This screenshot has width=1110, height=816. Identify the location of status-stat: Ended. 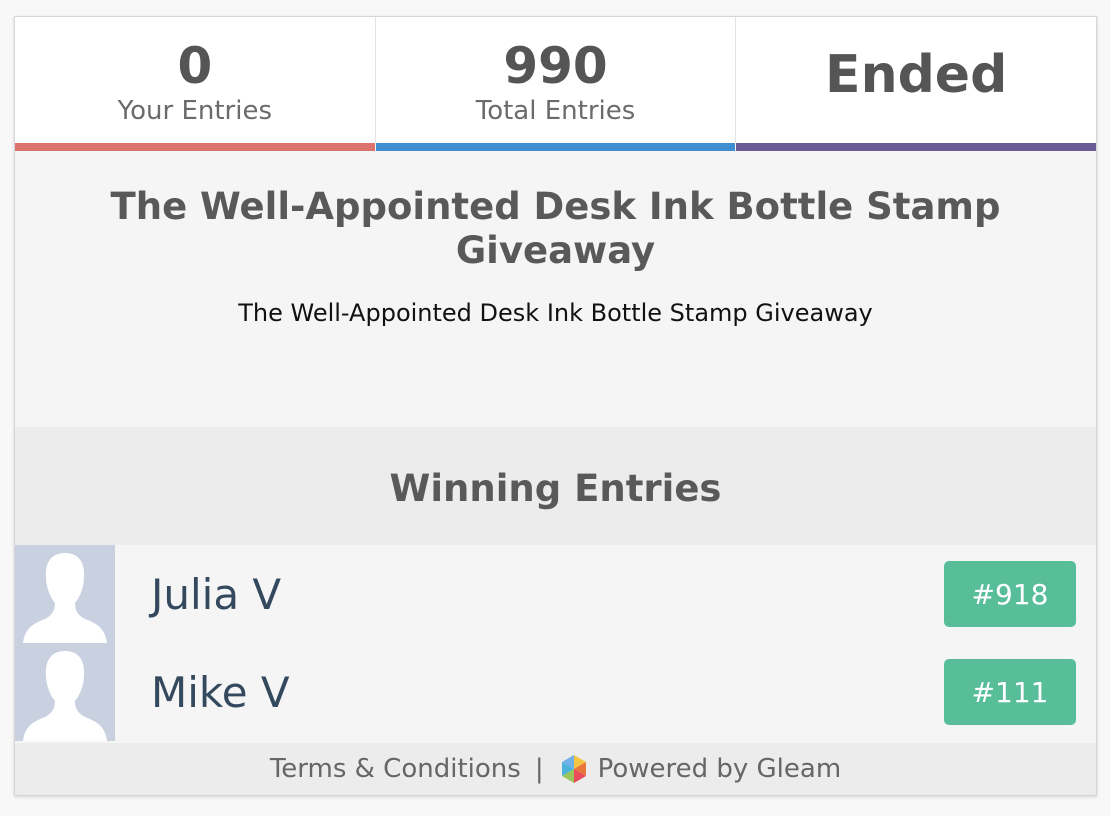
(916, 84).